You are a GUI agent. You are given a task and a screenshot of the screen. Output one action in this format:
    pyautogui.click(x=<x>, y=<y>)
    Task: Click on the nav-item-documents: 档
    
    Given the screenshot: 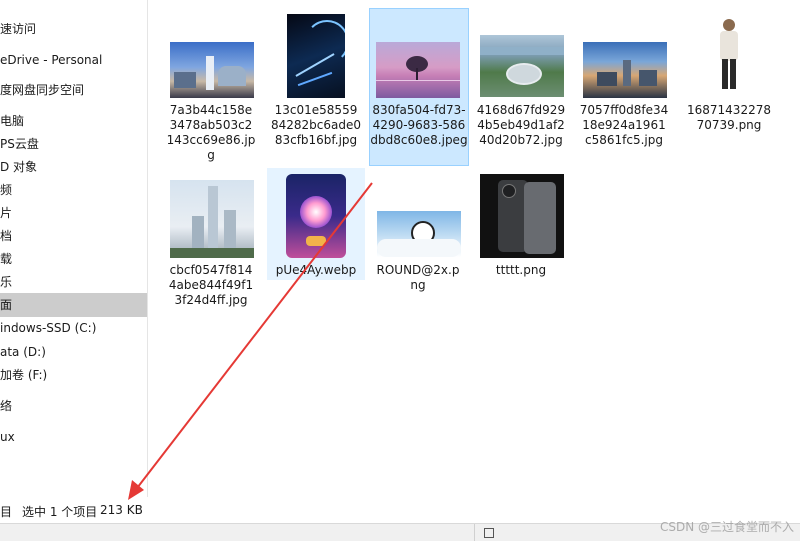 What is the action you would take?
    pyautogui.click(x=73, y=236)
    